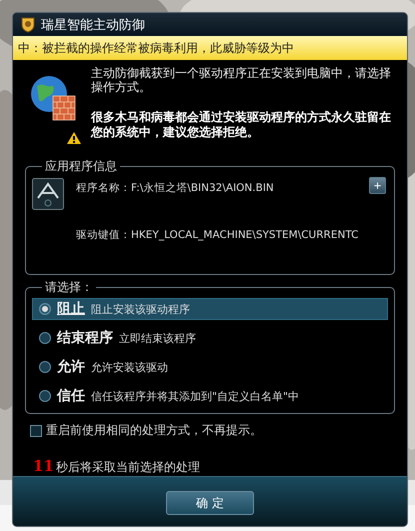 This screenshot has width=415, height=531. I want to click on checkbox-label: 重启前使用相同的处理方式，不再提示。, so click(154, 430).